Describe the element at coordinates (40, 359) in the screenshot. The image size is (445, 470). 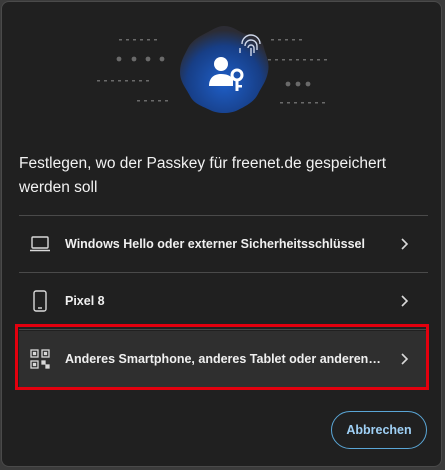
I see `qr-code-icon` at that location.